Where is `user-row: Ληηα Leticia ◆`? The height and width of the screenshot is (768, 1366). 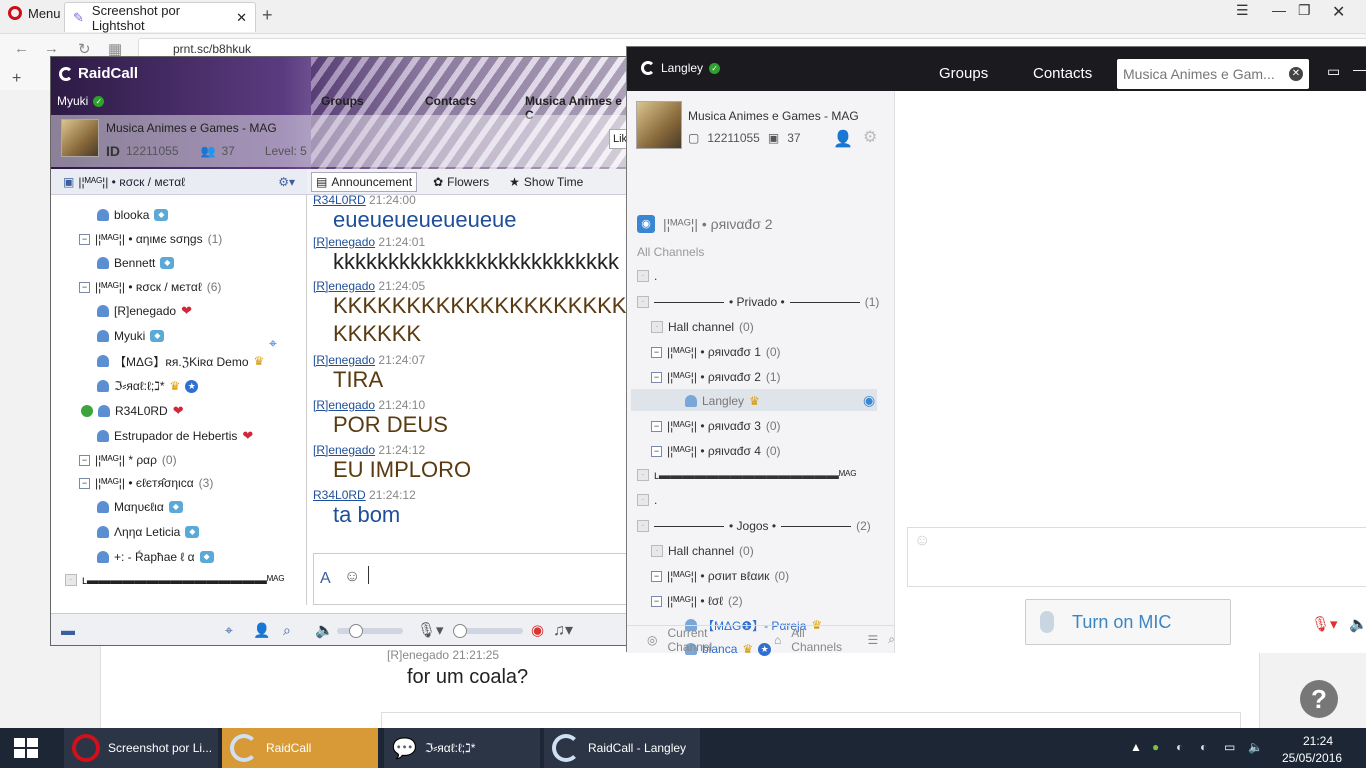
user-row: Ληηα Leticia ◆ is located at coordinates (148, 532).